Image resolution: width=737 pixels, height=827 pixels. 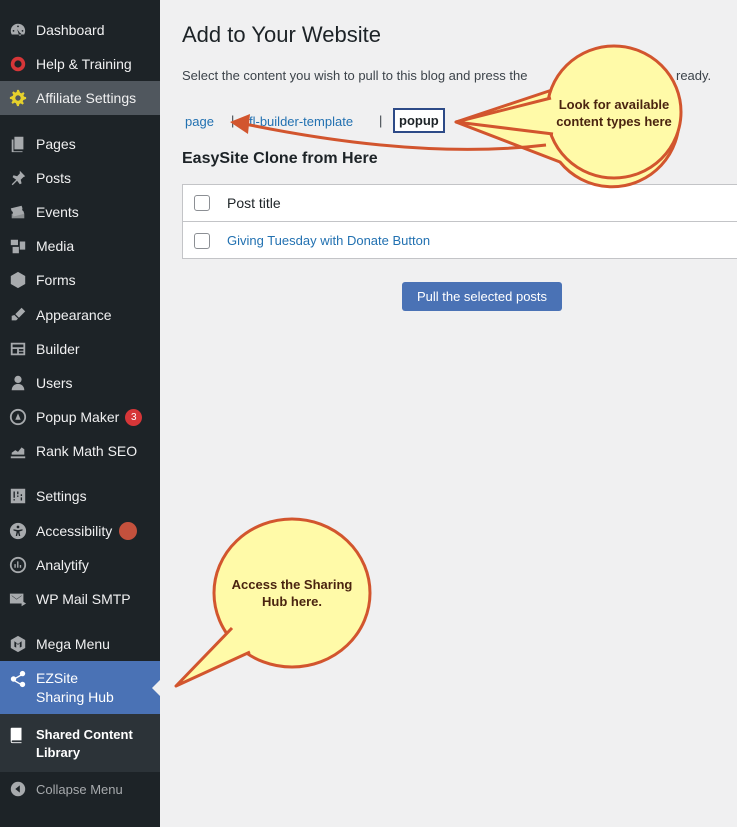 I want to click on sidebar-item-label: Events, so click(x=57, y=211).